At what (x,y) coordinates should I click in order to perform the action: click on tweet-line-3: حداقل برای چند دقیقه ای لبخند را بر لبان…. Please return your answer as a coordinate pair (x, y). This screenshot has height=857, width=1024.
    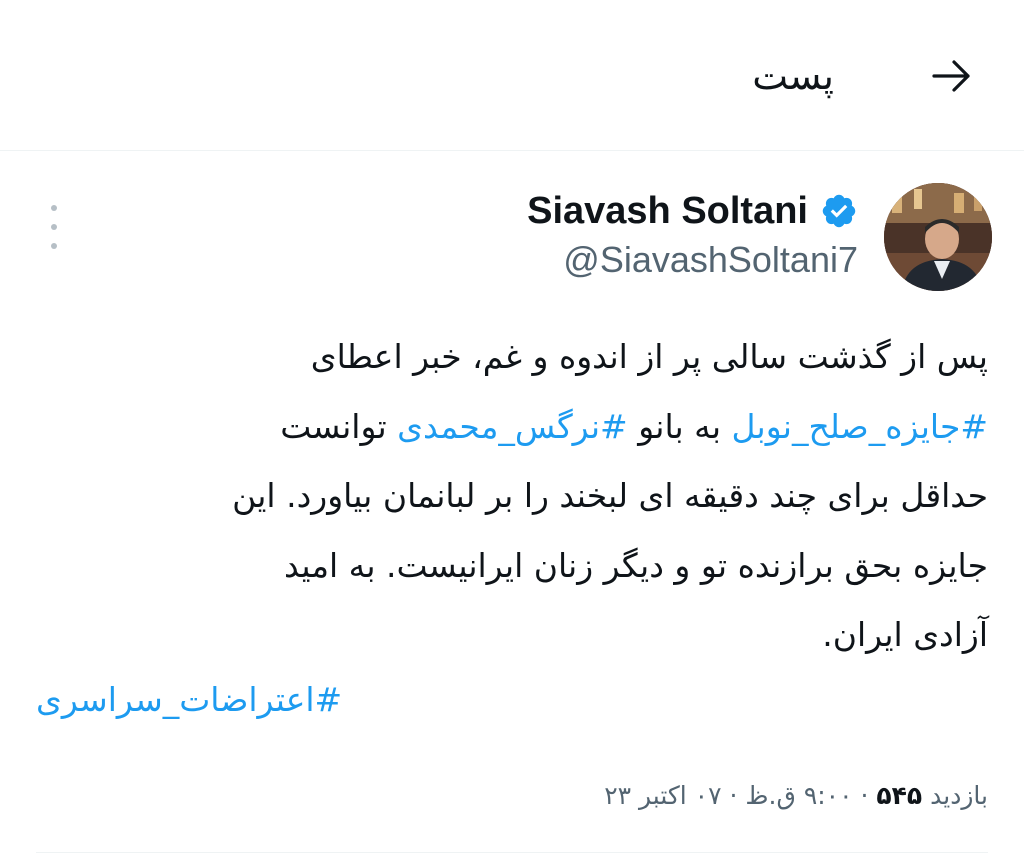
    Looking at the image, I should click on (610, 495).